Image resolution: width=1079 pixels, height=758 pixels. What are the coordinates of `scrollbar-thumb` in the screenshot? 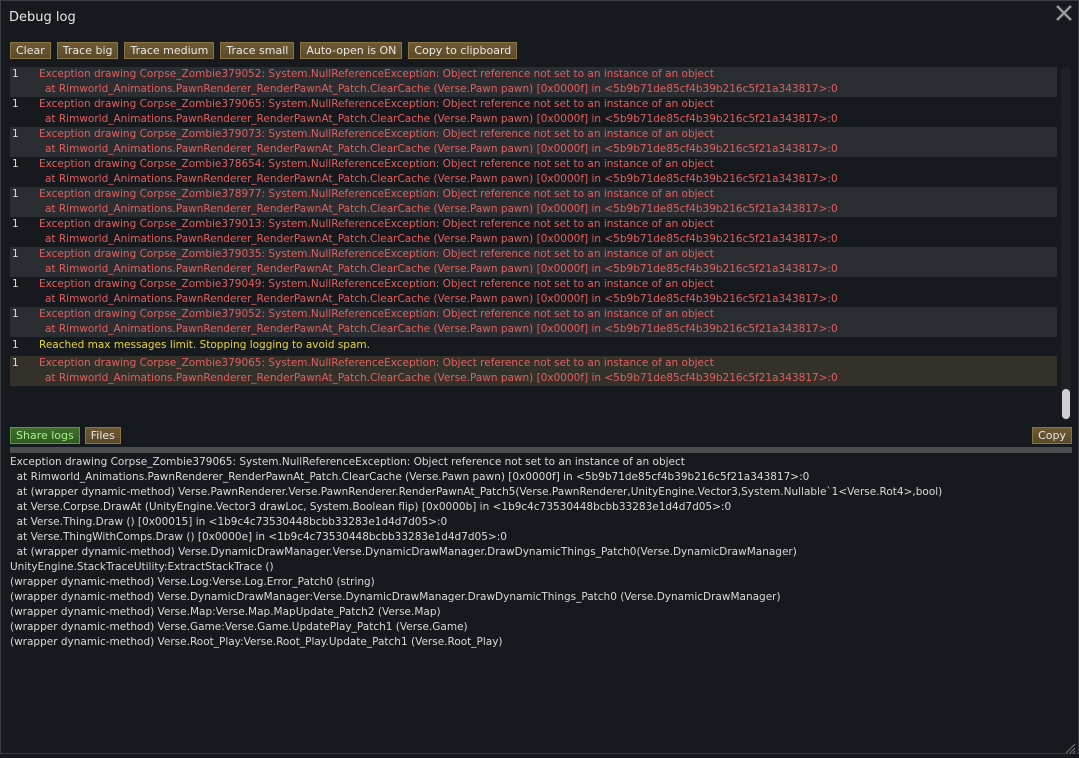 It's located at (1066, 404).